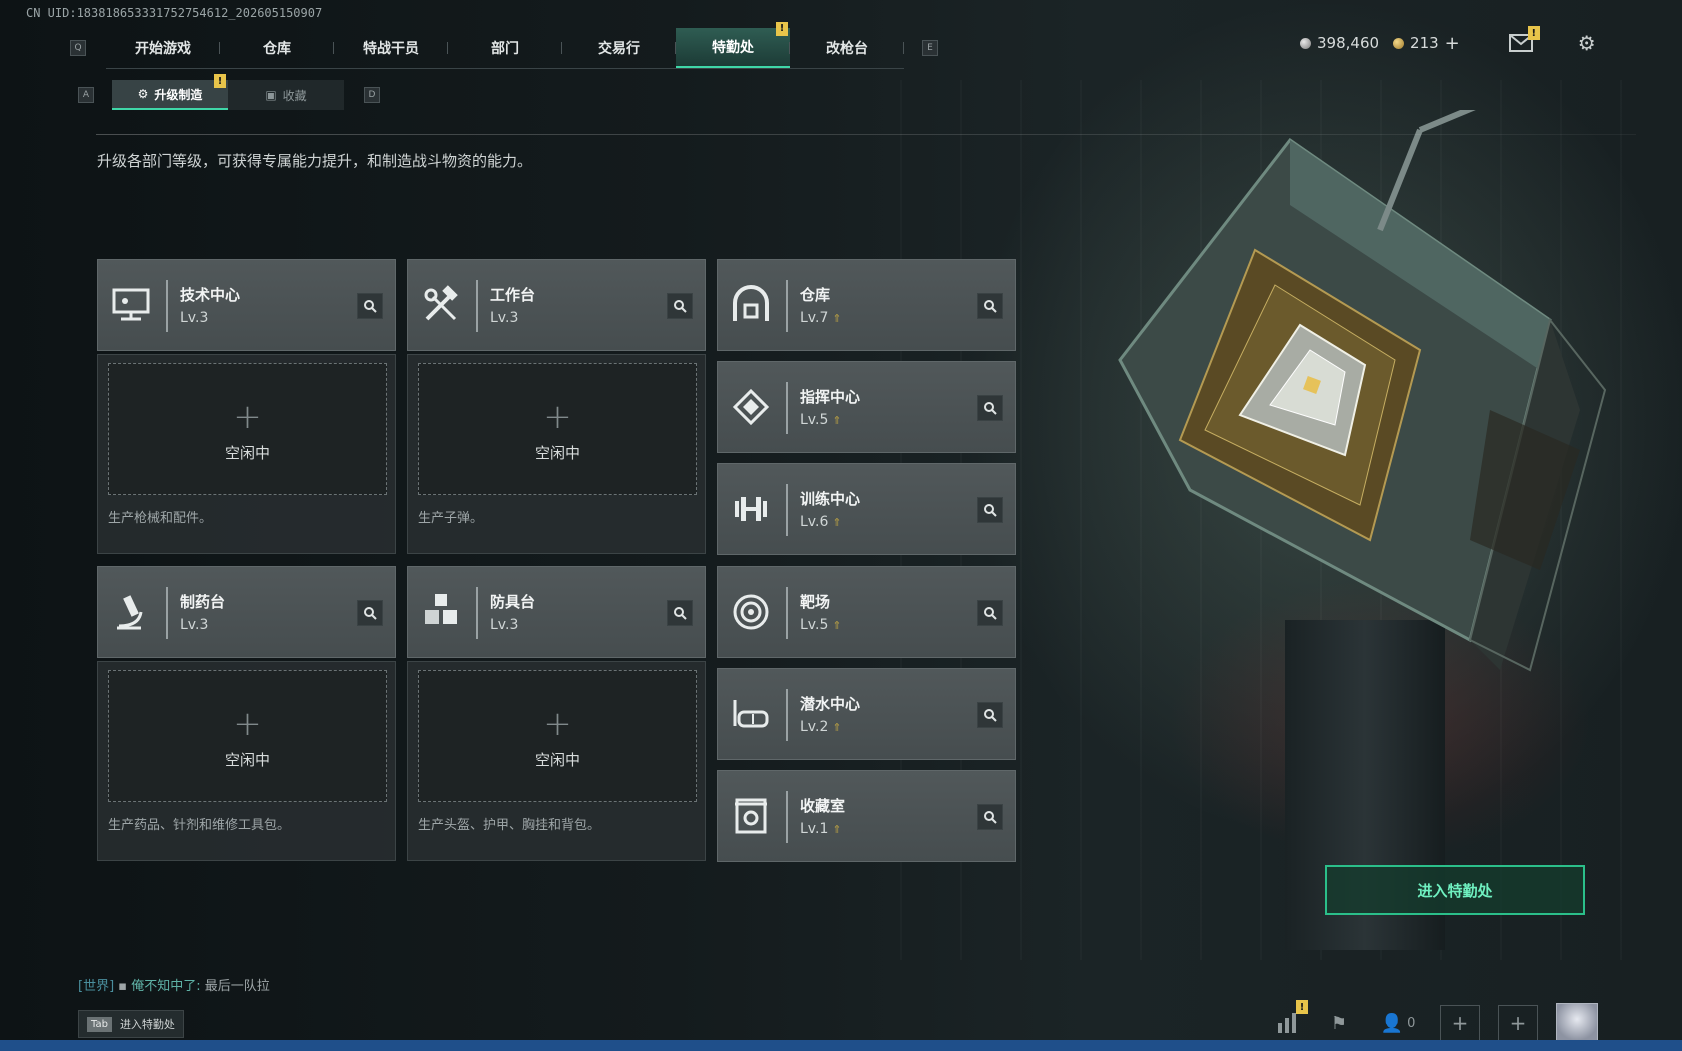  I want to click on tab-key: Tab, so click(99, 1024).